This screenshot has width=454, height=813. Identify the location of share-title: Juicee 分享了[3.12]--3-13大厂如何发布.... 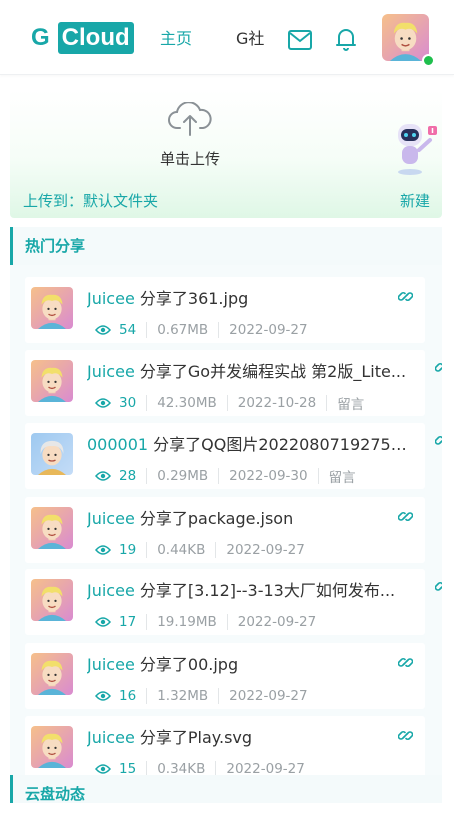
(248, 589).